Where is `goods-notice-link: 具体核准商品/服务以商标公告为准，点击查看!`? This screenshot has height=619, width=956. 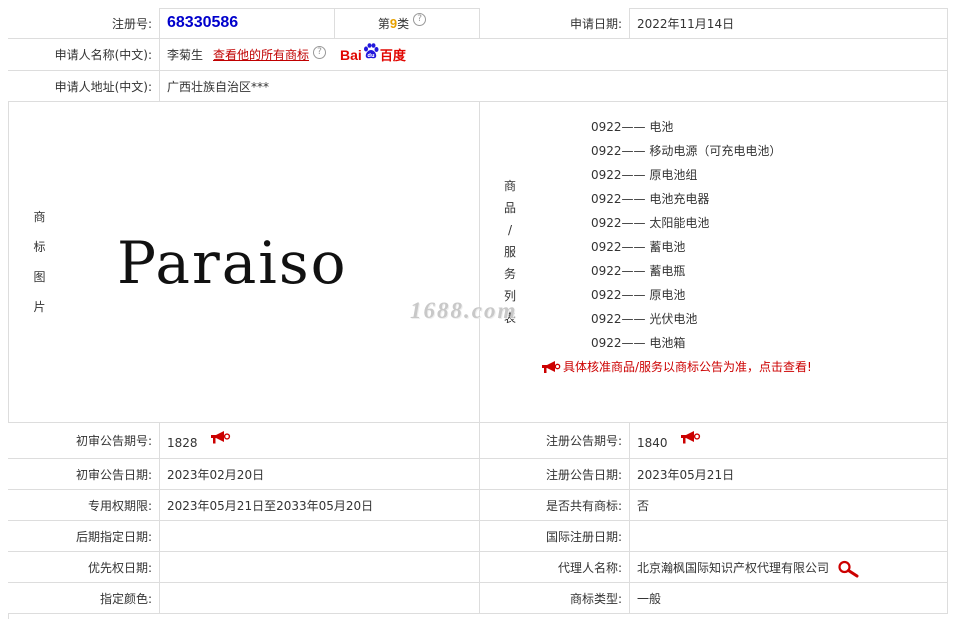
goods-notice-link: 具体核准商品/服务以商标公告为准，点击查看! is located at coordinates (676, 366).